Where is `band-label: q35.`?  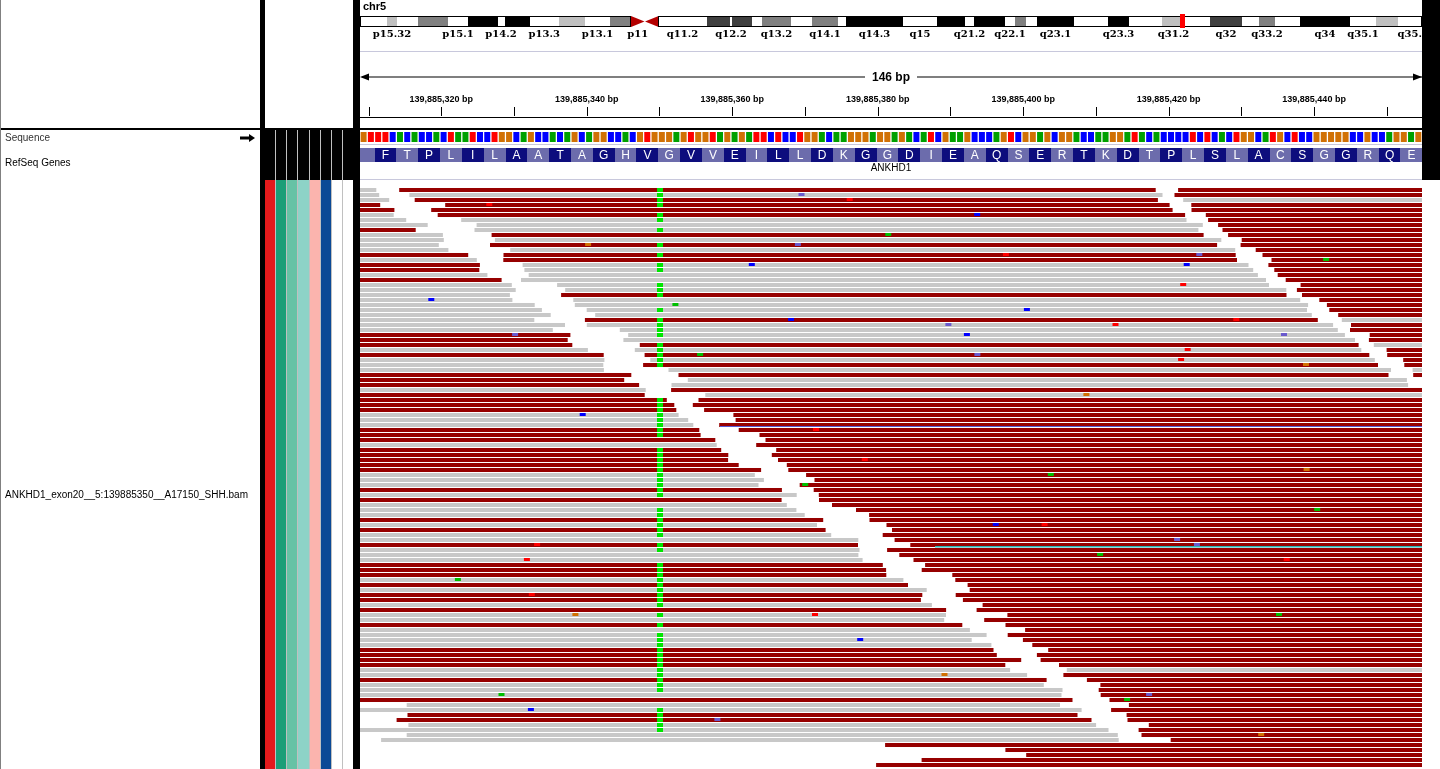
band-label: q35. is located at coordinates (1409, 33).